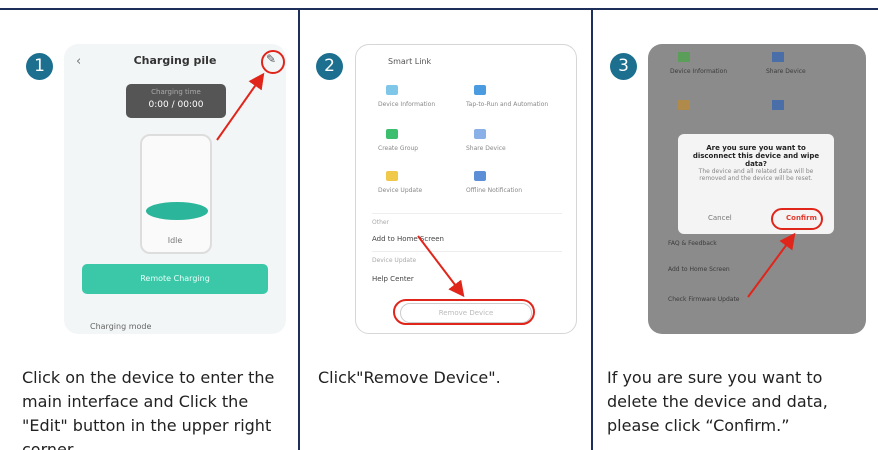  What do you see at coordinates (409, 377) in the screenshot?
I see `step2-caption: Click"Remove Device".` at bounding box center [409, 377].